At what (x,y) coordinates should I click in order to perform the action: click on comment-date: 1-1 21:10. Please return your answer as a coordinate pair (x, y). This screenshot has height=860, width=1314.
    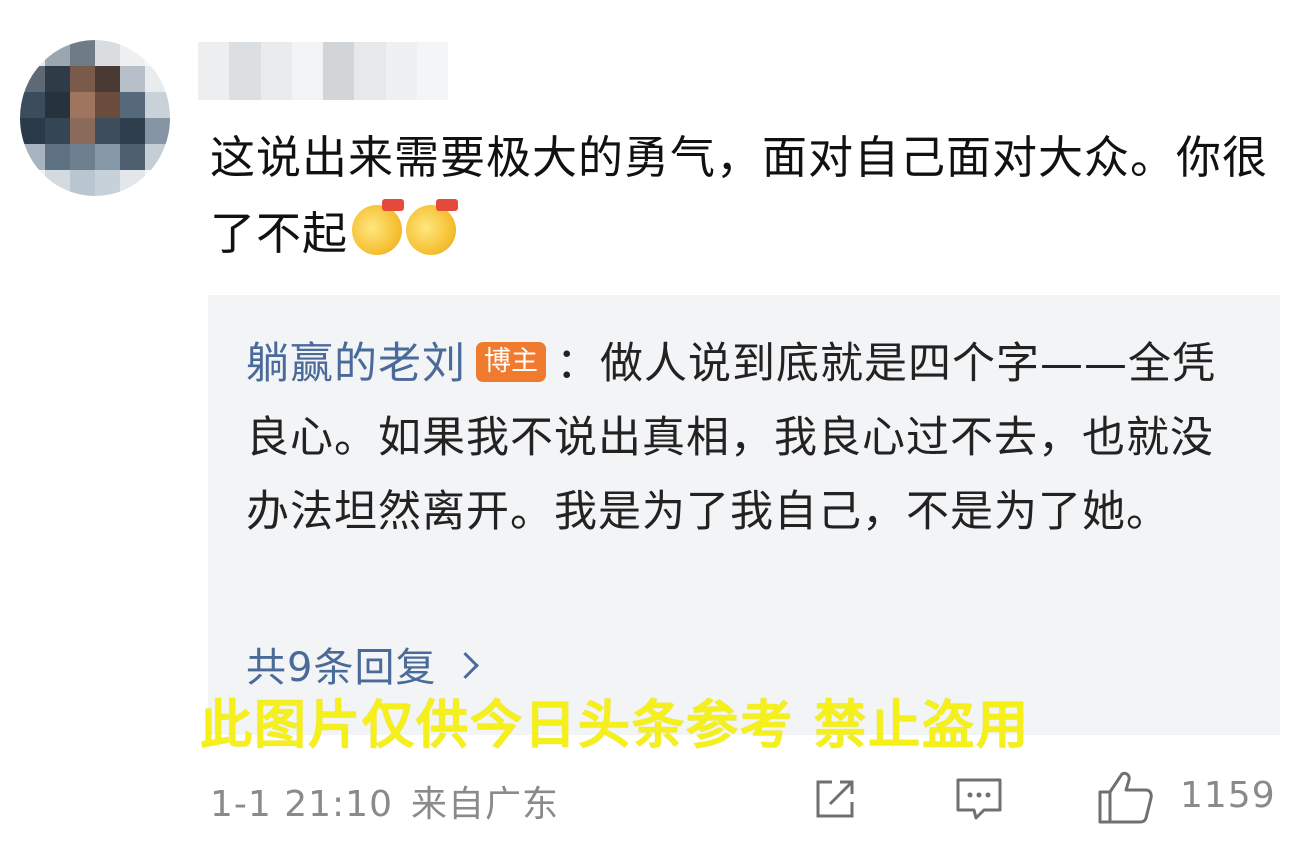
    Looking at the image, I should click on (301, 804).